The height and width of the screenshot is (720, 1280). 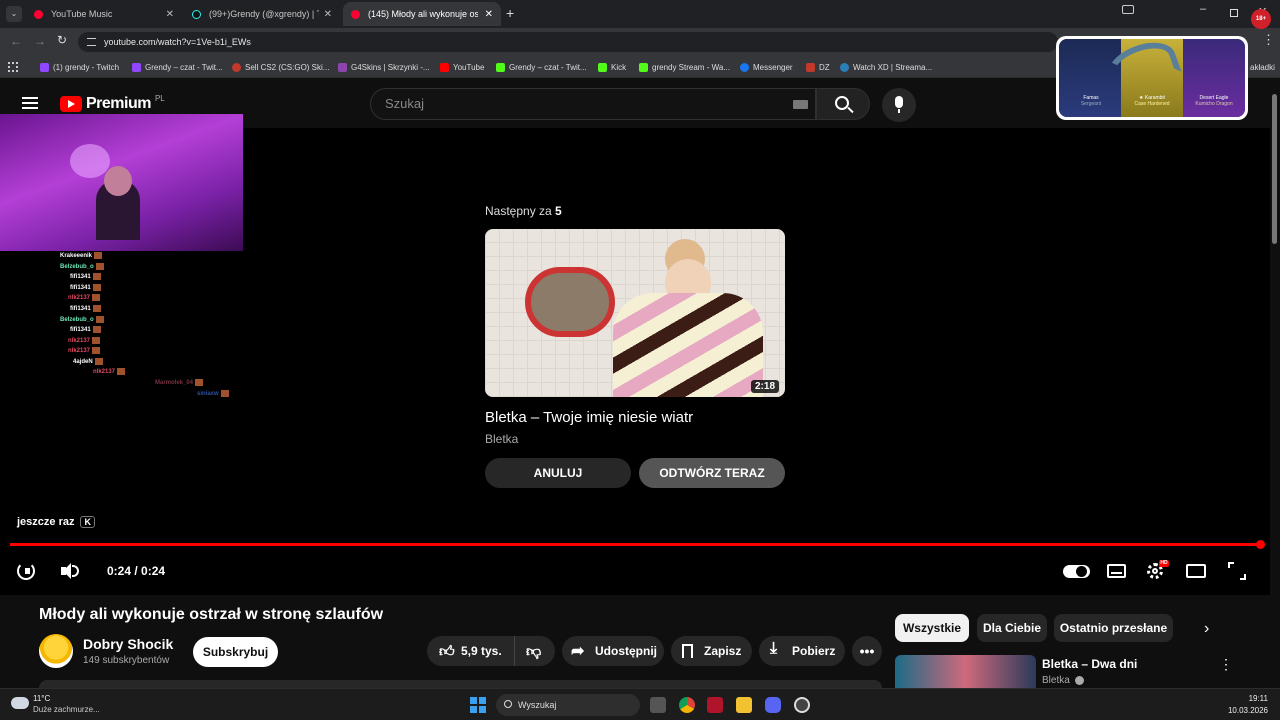 I want to click on new-tab-plus-icon: +, so click(x=510, y=13).